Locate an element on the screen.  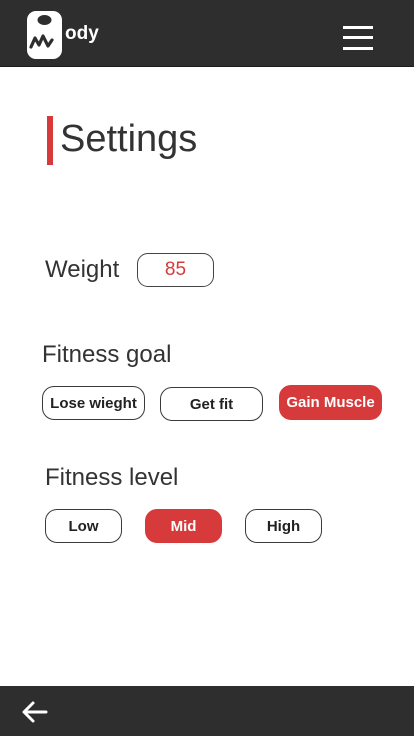
page-title: Settings is located at coordinates (129, 139).